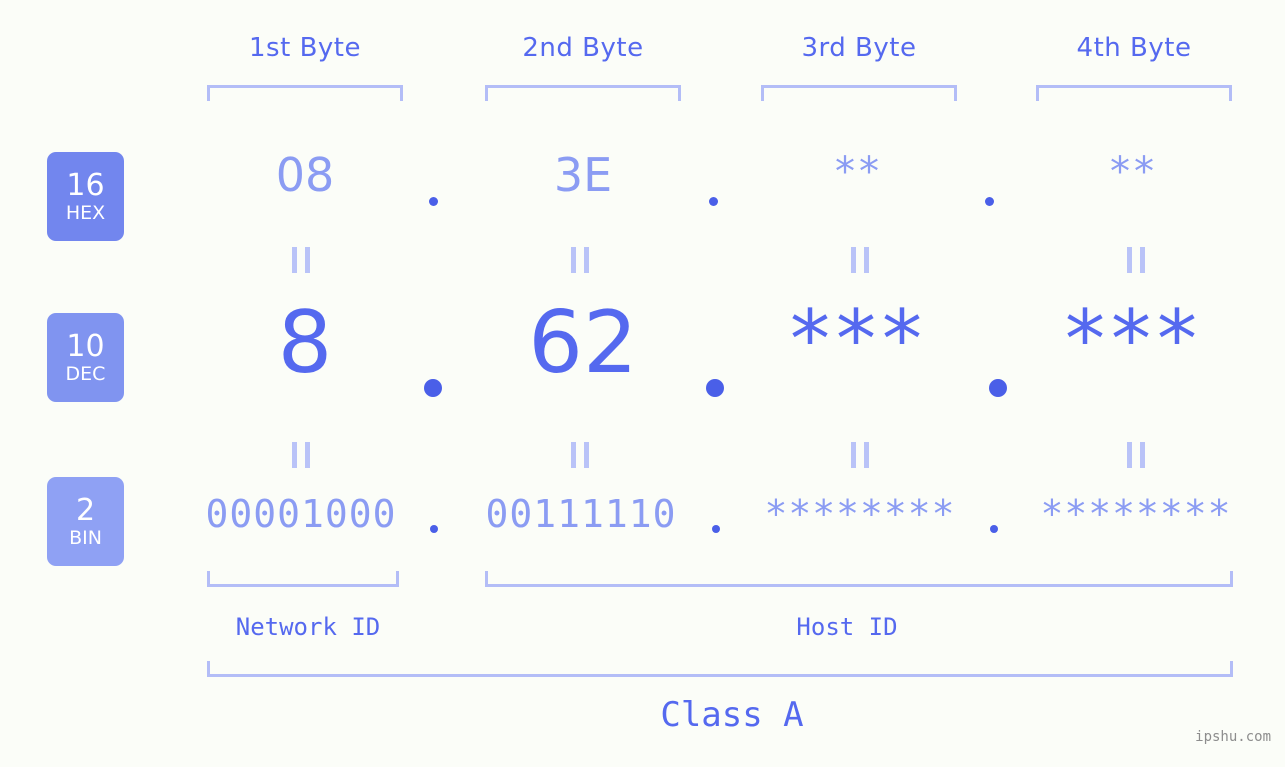  I want to click on base-badge-hex: 16 HEX, so click(85, 196).